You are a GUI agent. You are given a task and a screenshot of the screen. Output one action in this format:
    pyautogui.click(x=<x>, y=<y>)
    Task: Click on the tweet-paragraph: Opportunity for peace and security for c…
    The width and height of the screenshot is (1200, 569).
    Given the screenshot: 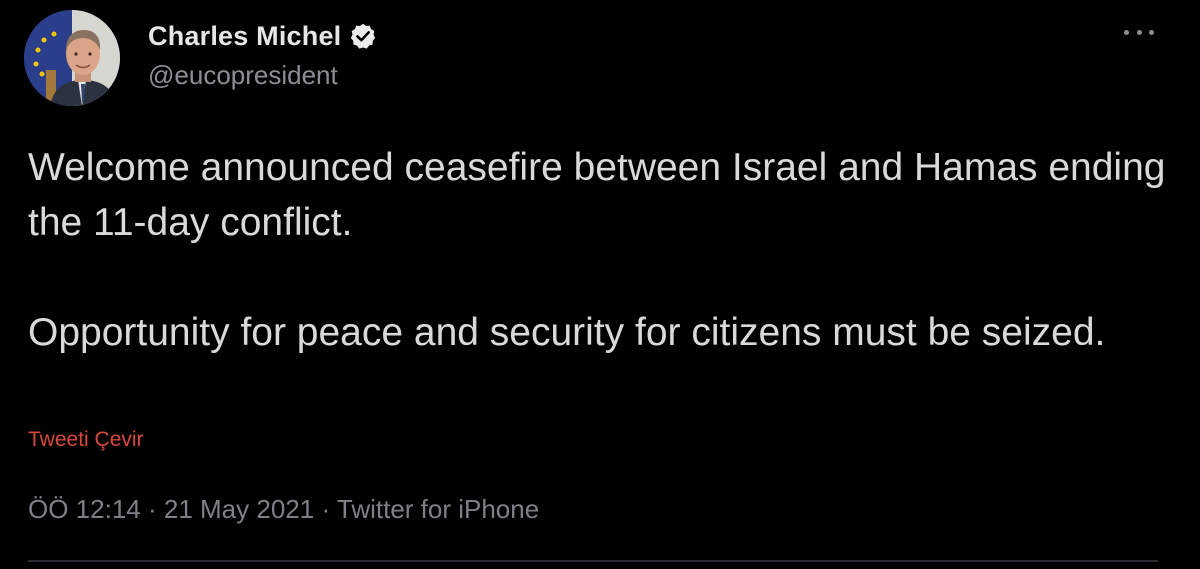 What is the action you would take?
    pyautogui.click(x=567, y=332)
    